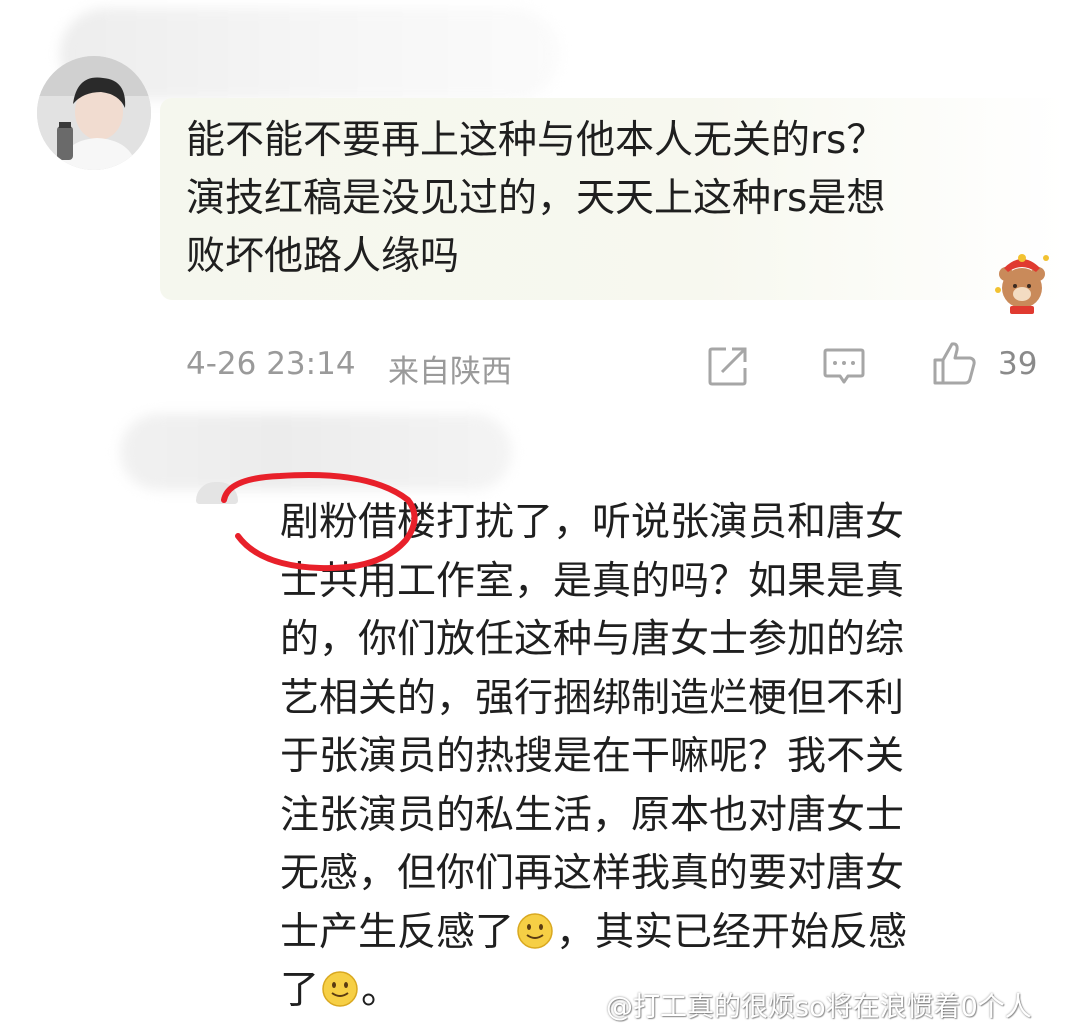 This screenshot has height=1027, width=1076. Describe the element at coordinates (1018, 364) in the screenshot. I see `like-count: 39` at that location.